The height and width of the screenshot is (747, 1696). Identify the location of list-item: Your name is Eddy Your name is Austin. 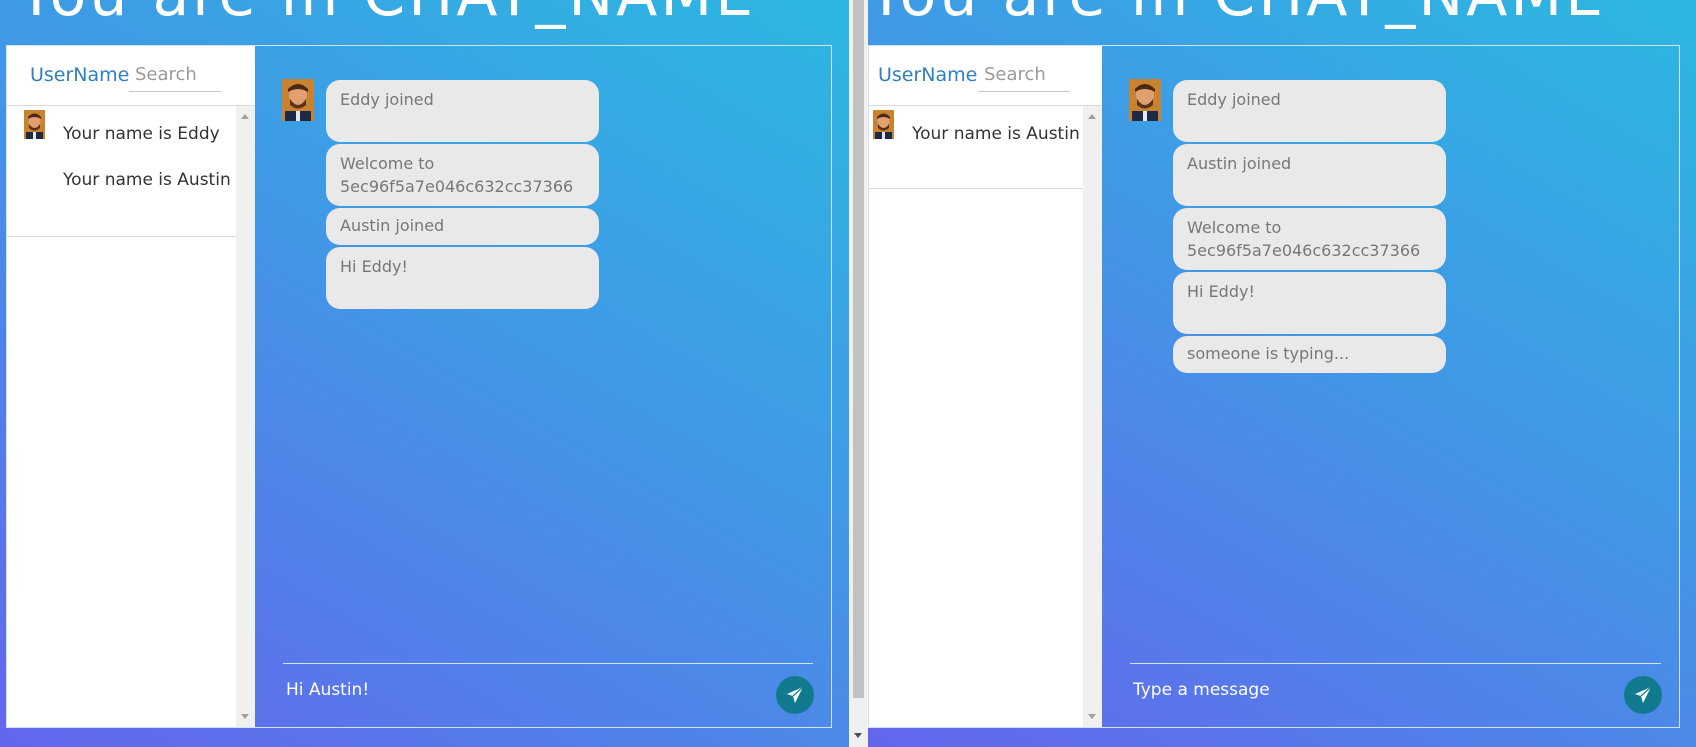
(121, 171).